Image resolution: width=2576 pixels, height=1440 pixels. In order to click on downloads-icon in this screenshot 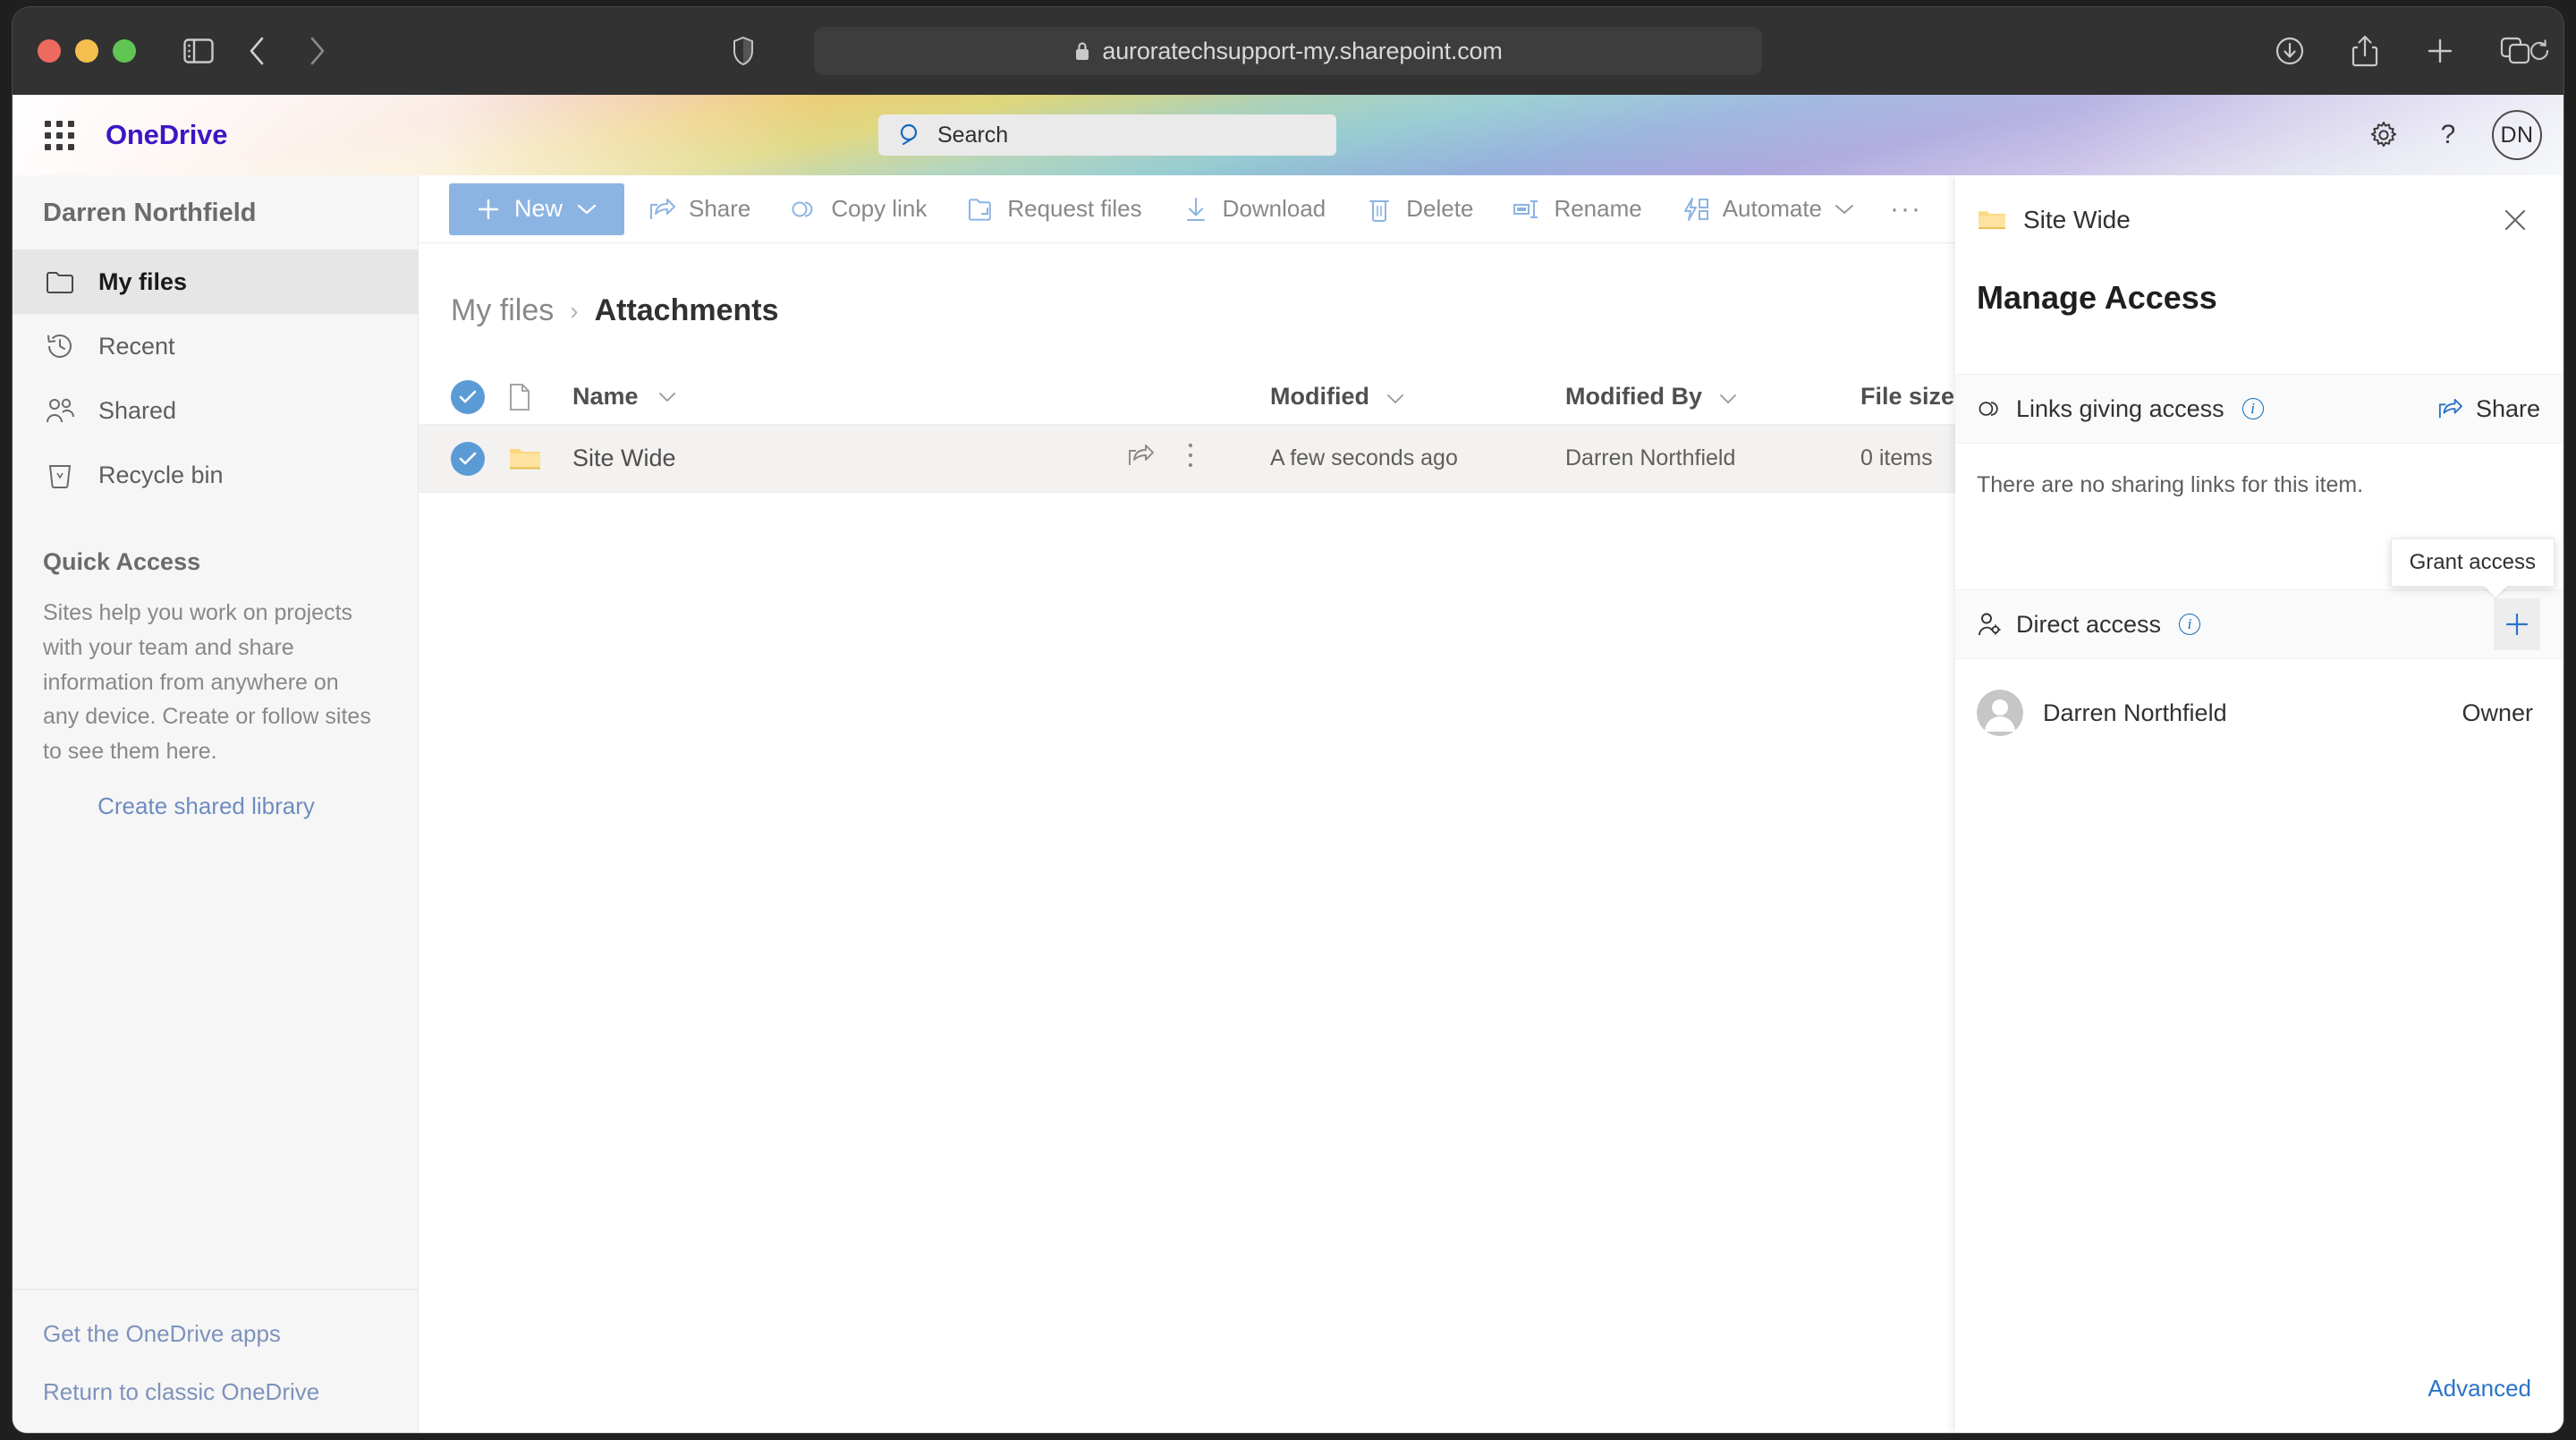, I will do `click(2290, 51)`.